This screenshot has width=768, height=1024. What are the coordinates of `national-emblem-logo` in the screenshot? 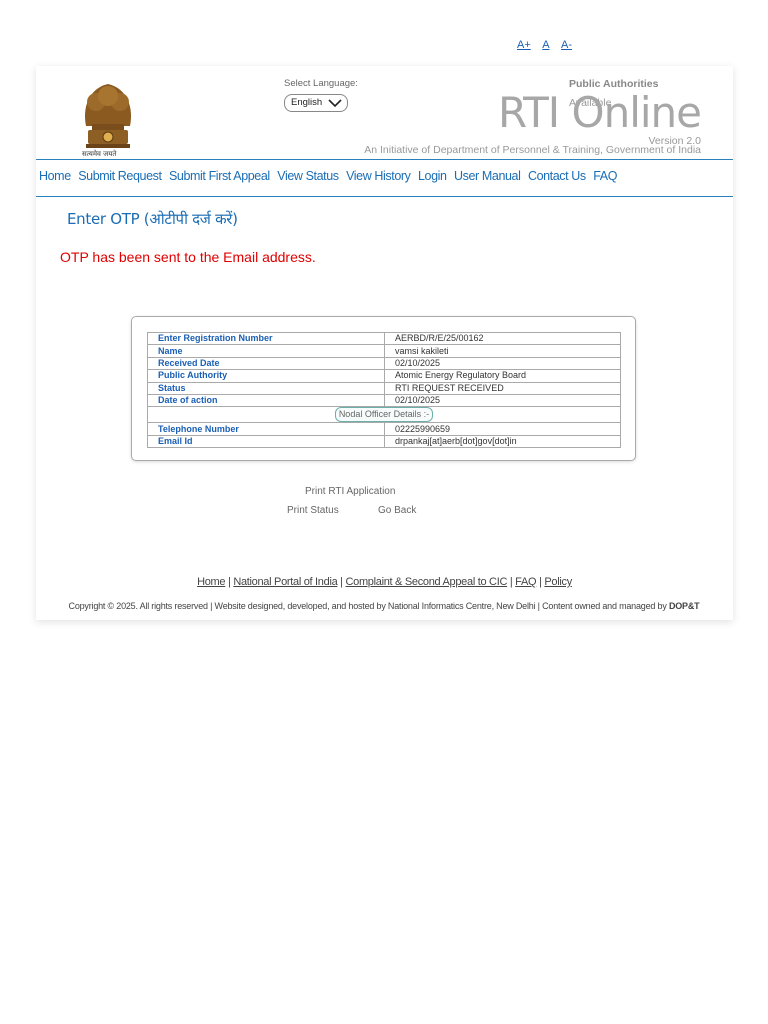 It's located at (108, 116).